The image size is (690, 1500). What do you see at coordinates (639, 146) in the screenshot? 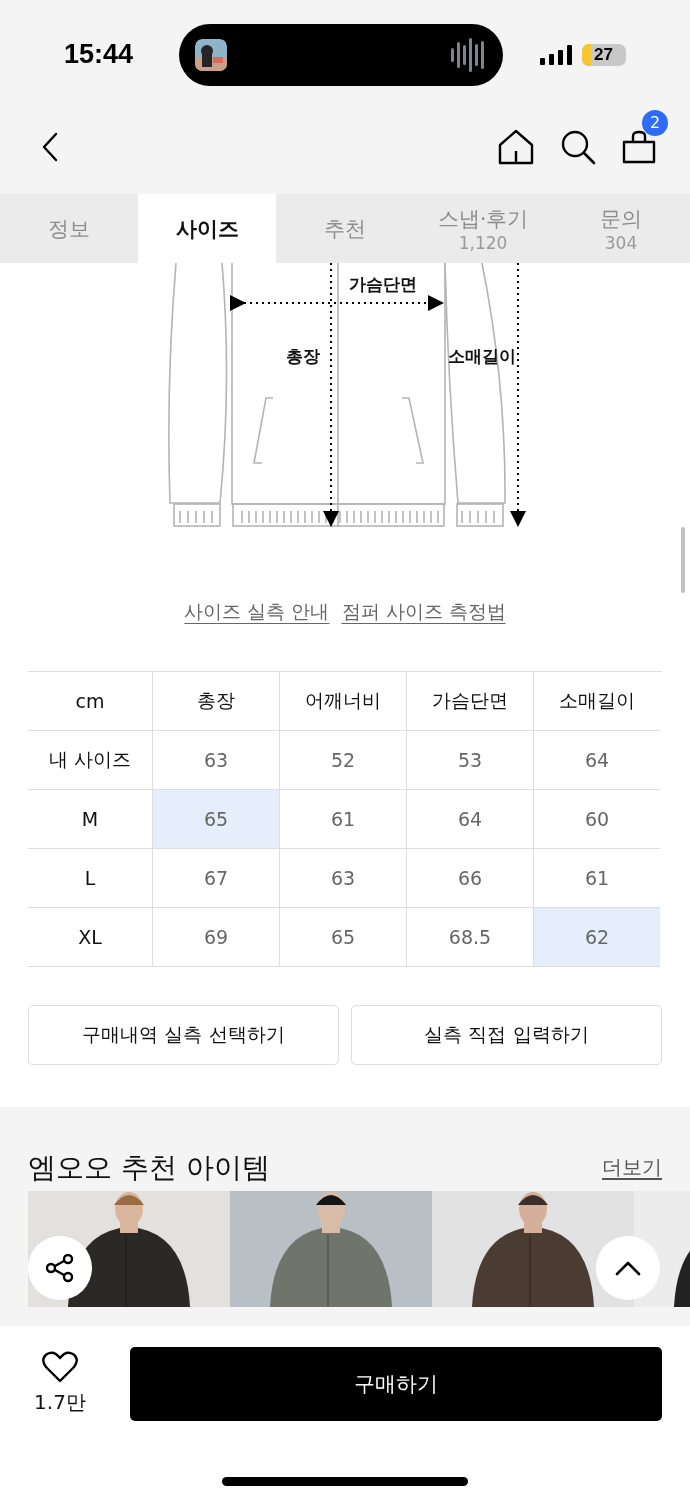
I see `shopping-bag-icon` at bounding box center [639, 146].